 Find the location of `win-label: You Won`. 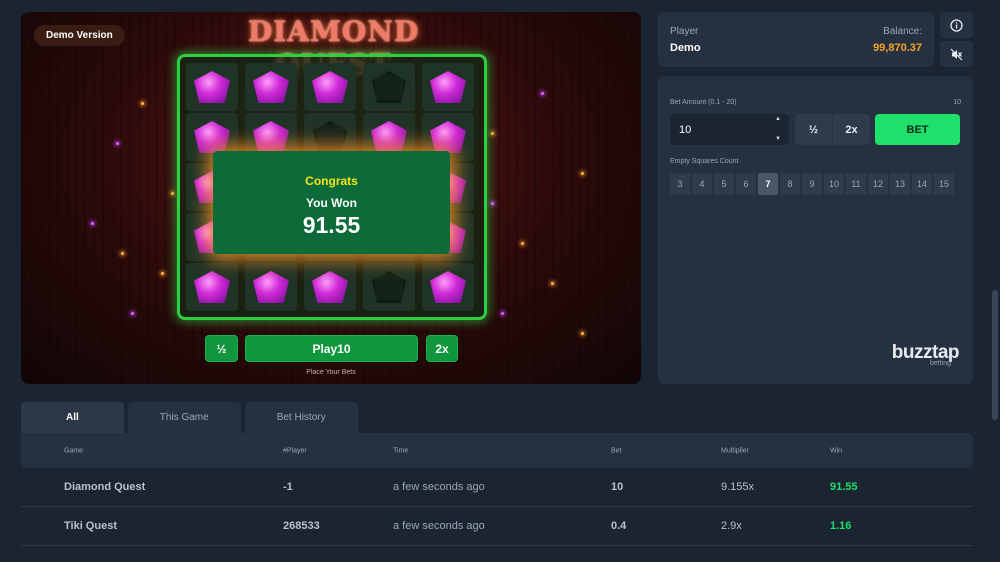

win-label: You Won is located at coordinates (331, 203).